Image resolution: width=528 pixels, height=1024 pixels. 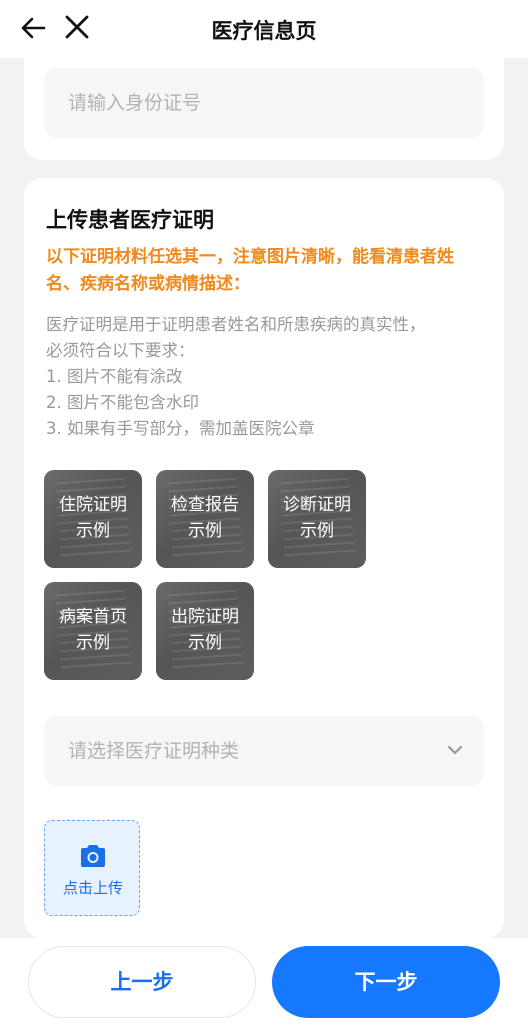 I want to click on example-label: 出院证明 示例, so click(x=205, y=630).